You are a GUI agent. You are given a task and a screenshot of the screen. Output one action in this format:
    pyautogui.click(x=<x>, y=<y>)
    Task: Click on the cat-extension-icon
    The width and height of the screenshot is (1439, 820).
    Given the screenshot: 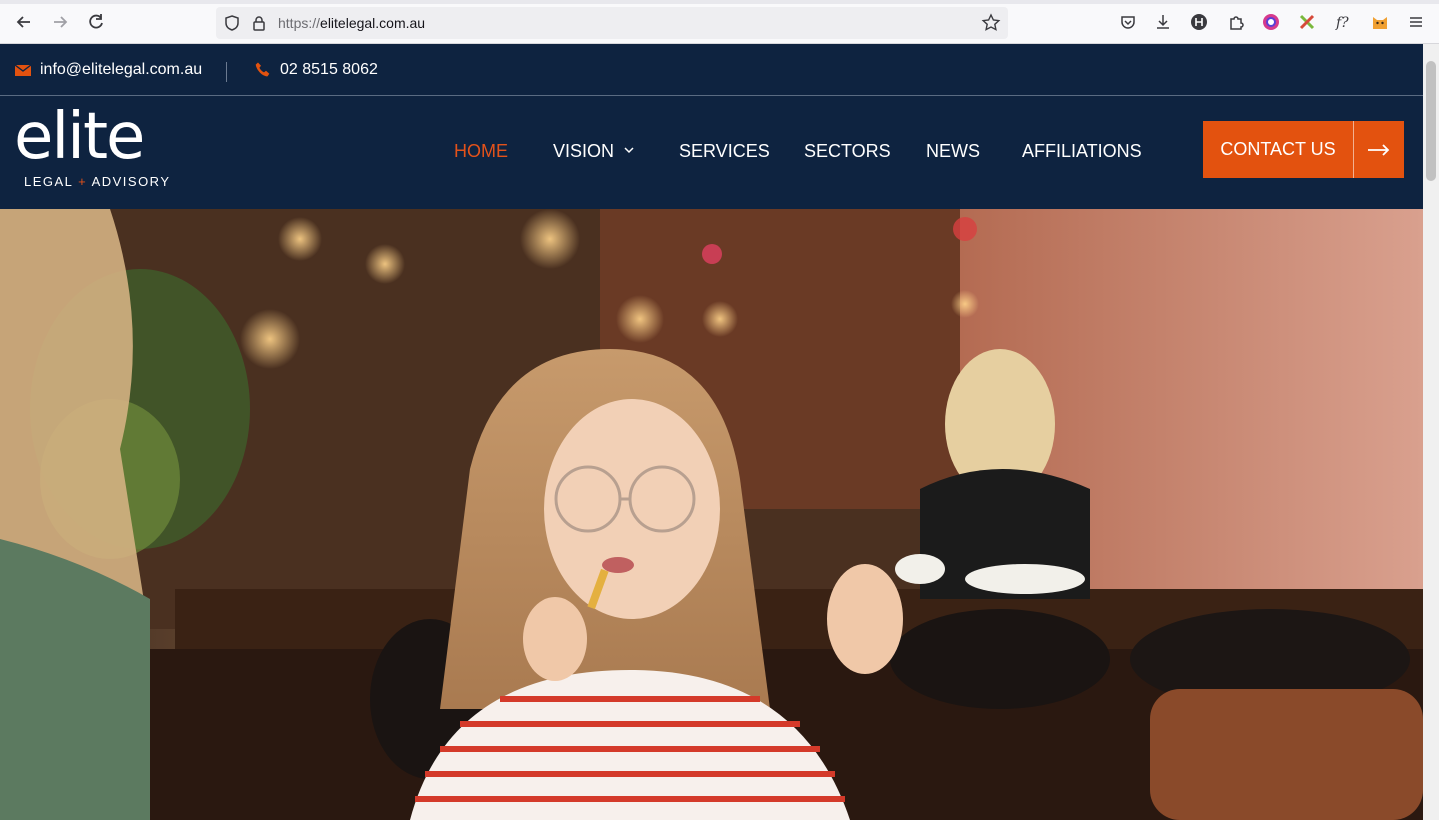 What is the action you would take?
    pyautogui.click(x=1380, y=22)
    